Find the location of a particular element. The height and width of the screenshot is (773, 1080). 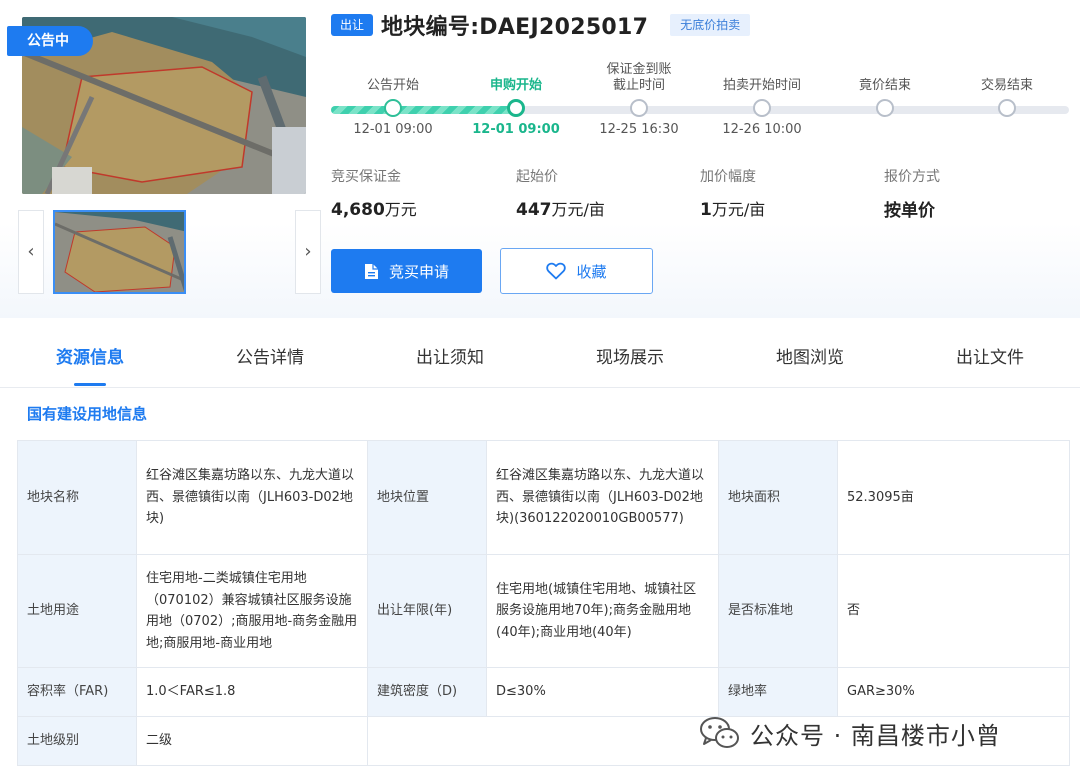

thumbnail-selected is located at coordinates (119, 252).